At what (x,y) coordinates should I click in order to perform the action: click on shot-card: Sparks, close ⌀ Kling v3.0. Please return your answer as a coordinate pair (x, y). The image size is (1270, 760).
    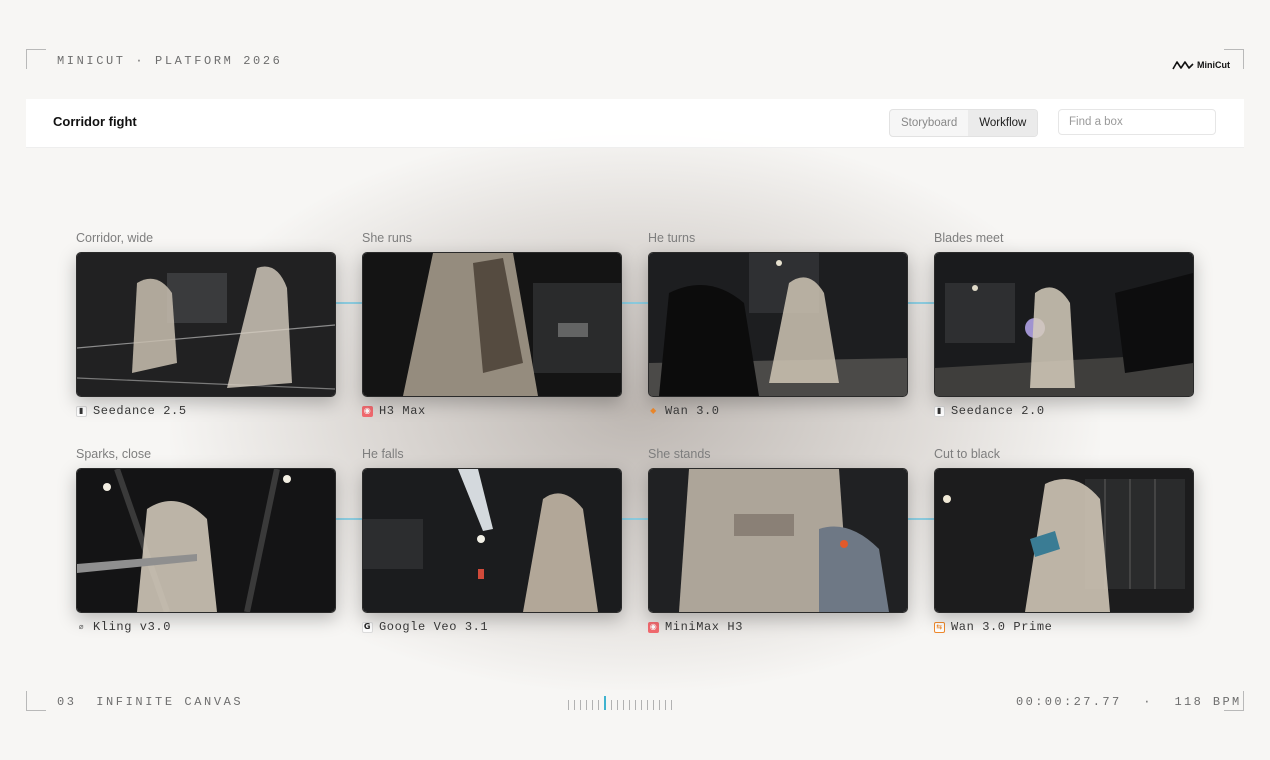
    Looking at the image, I should click on (206, 540).